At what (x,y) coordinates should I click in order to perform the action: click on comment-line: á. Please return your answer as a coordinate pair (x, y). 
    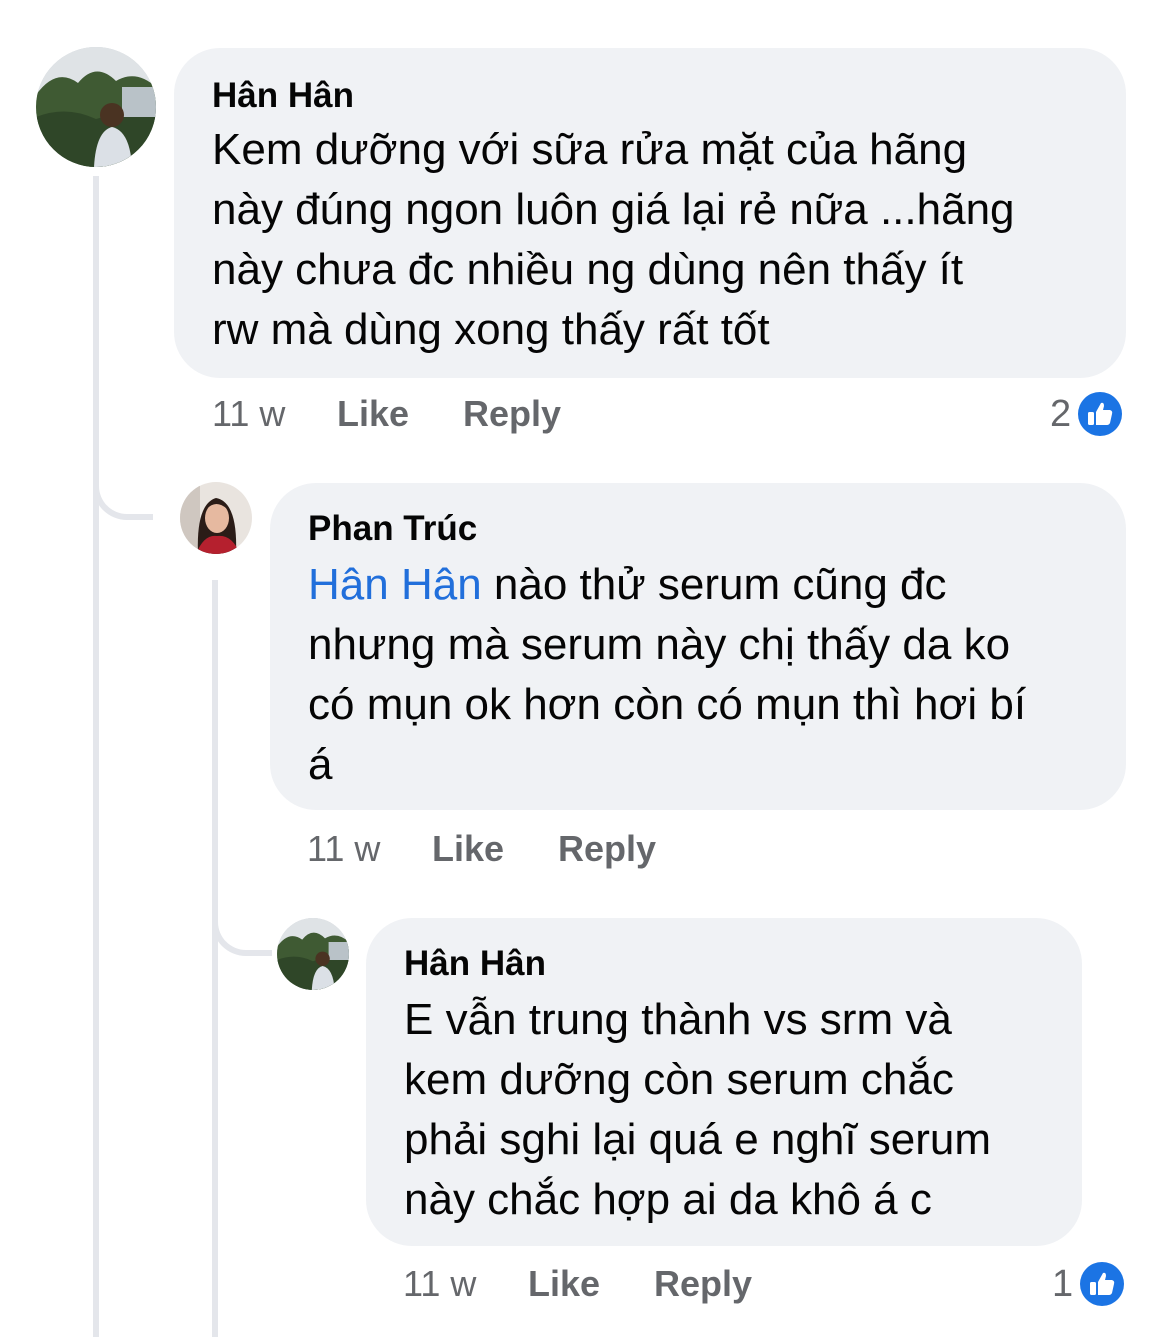
    Looking at the image, I should click on (320, 764).